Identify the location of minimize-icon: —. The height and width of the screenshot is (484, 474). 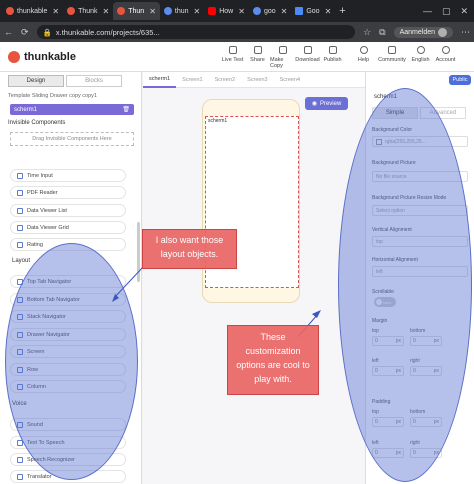
(427, 11).